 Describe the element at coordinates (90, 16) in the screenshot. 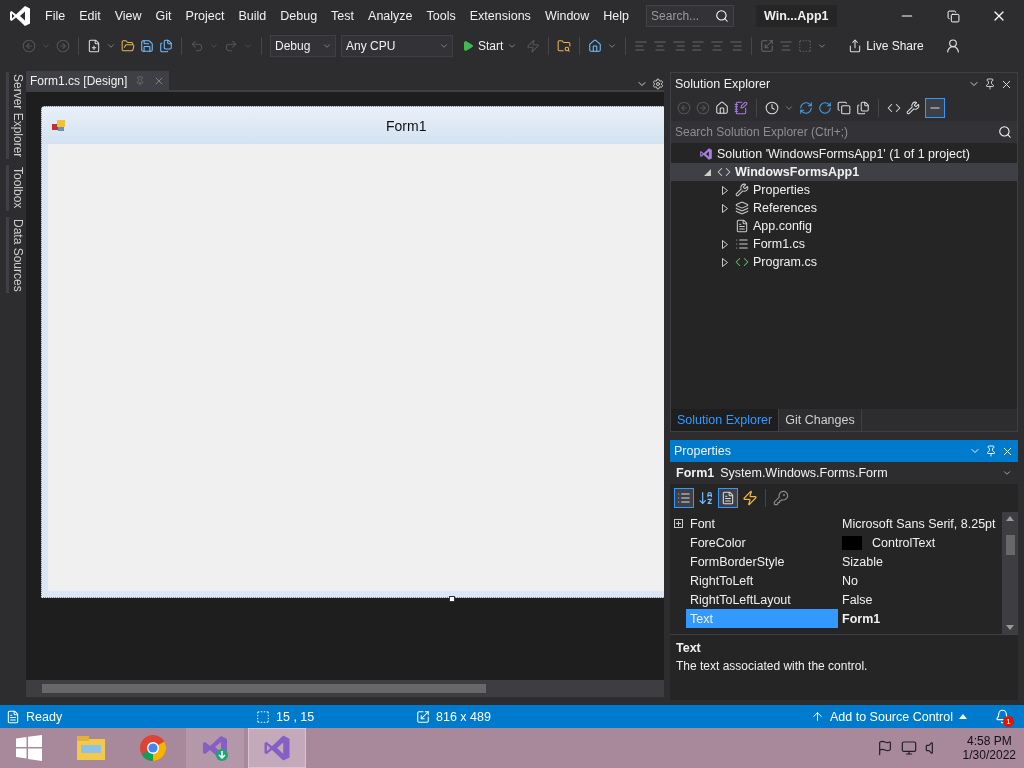

I see `menu-item: Edit` at that location.